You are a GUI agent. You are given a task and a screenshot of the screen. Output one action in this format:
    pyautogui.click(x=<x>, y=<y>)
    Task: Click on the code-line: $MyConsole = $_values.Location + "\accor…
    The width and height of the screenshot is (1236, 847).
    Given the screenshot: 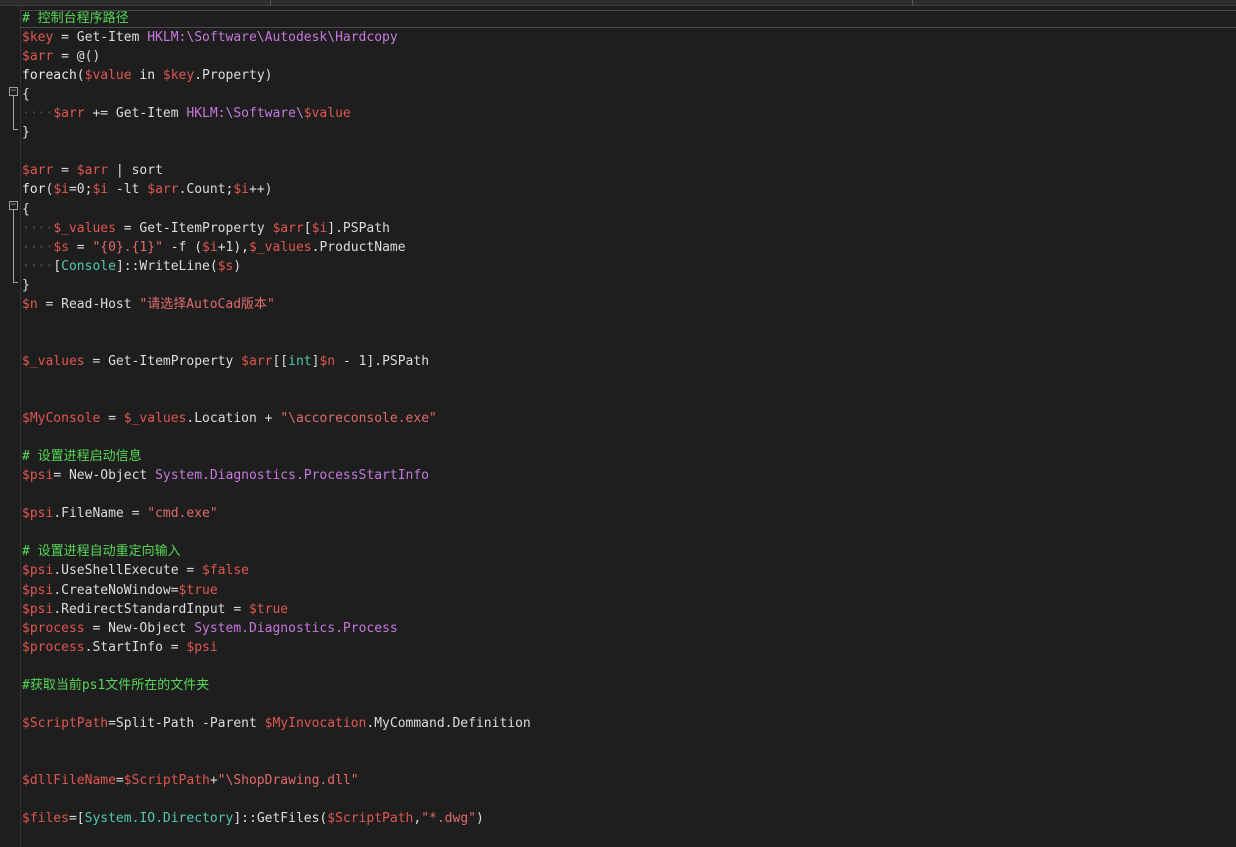 What is the action you would take?
    pyautogui.click(x=229, y=418)
    